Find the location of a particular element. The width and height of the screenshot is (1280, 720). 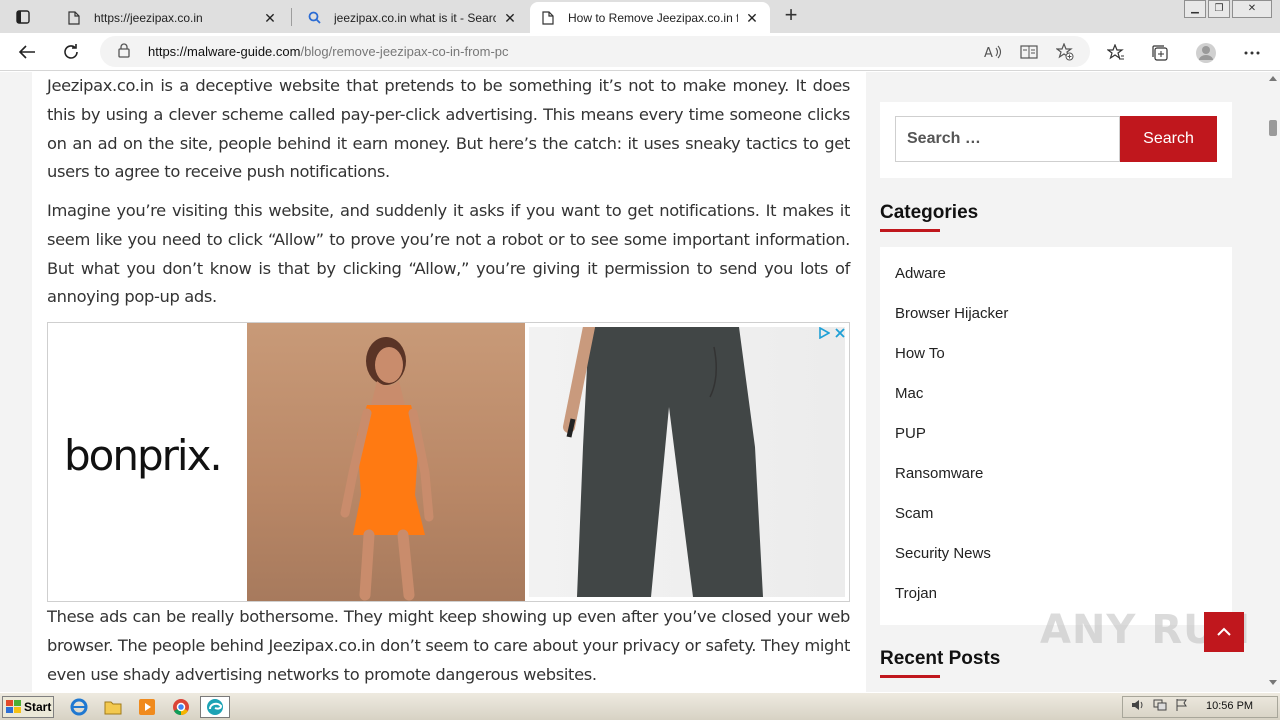

refresh-icon is located at coordinates (71, 51).